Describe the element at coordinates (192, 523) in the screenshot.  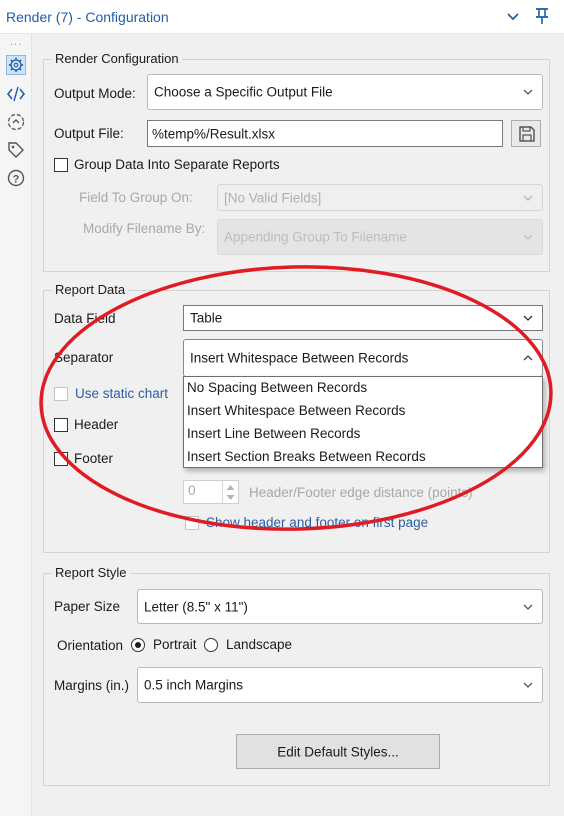
I see `show-first-page-checkbox` at that location.